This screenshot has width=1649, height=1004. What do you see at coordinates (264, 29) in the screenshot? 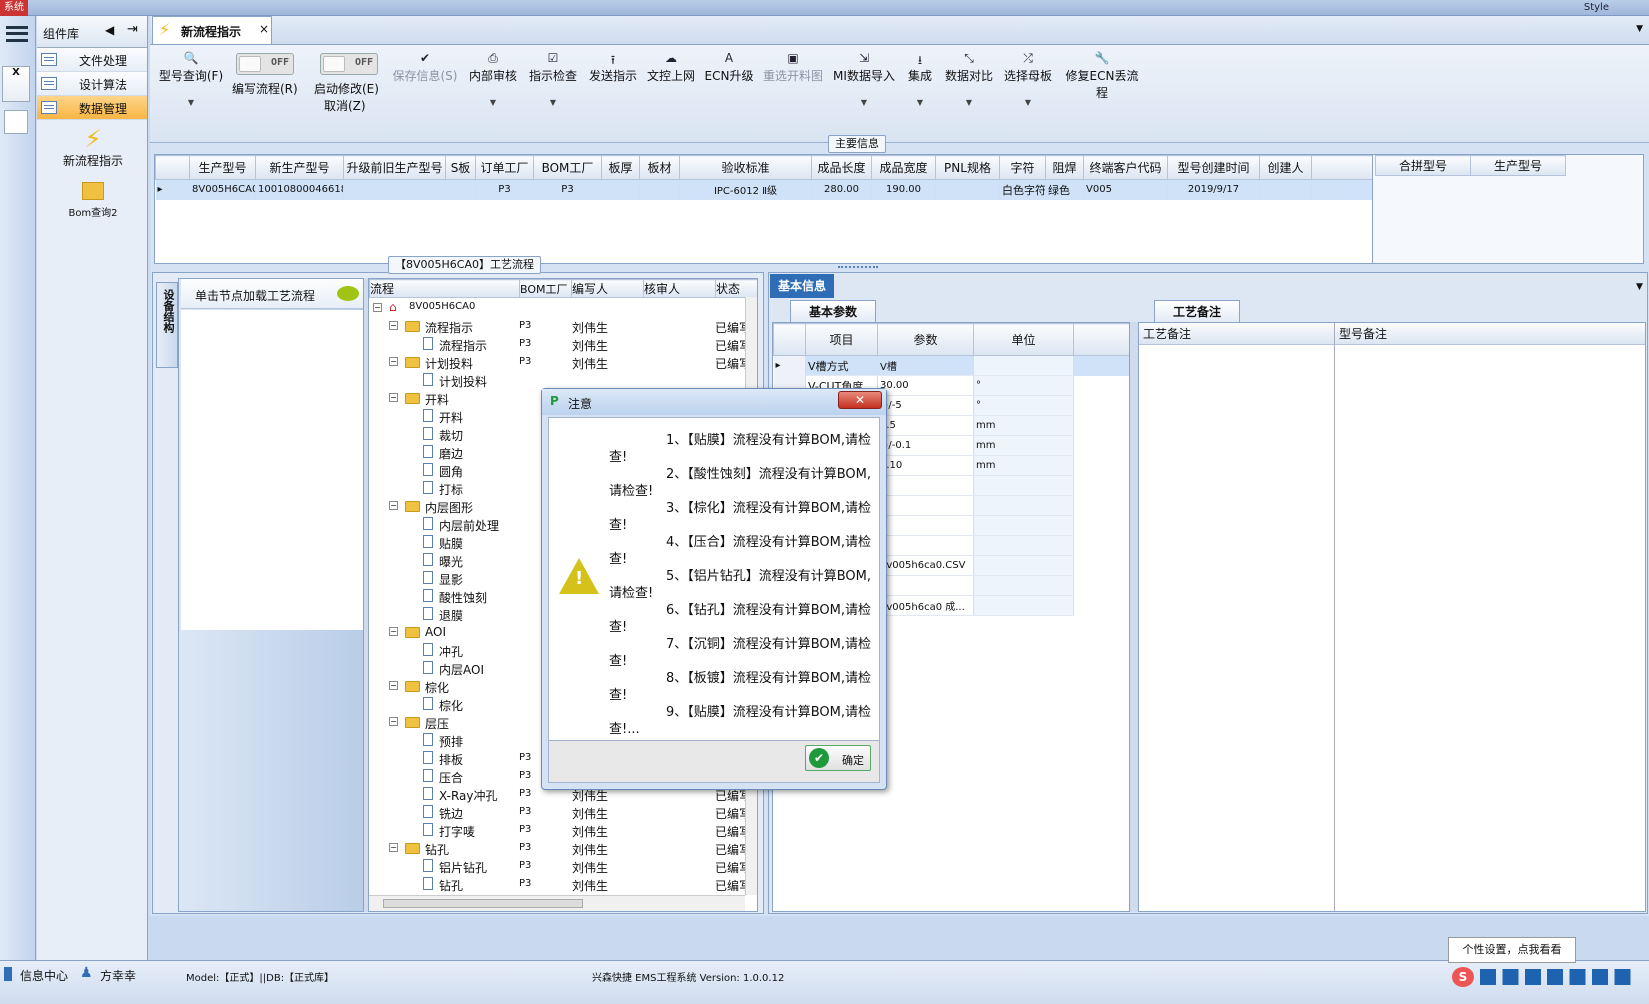
I see `tab-close-icon: ×` at bounding box center [264, 29].